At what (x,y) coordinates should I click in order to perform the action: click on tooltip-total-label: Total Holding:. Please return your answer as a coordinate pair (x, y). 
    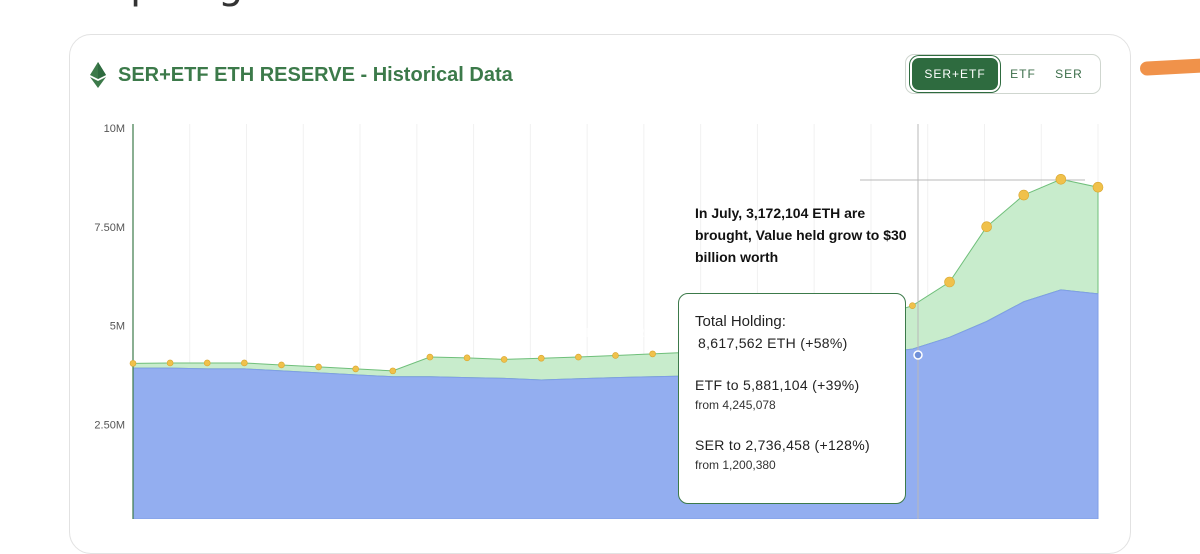
    Looking at the image, I should click on (740, 321).